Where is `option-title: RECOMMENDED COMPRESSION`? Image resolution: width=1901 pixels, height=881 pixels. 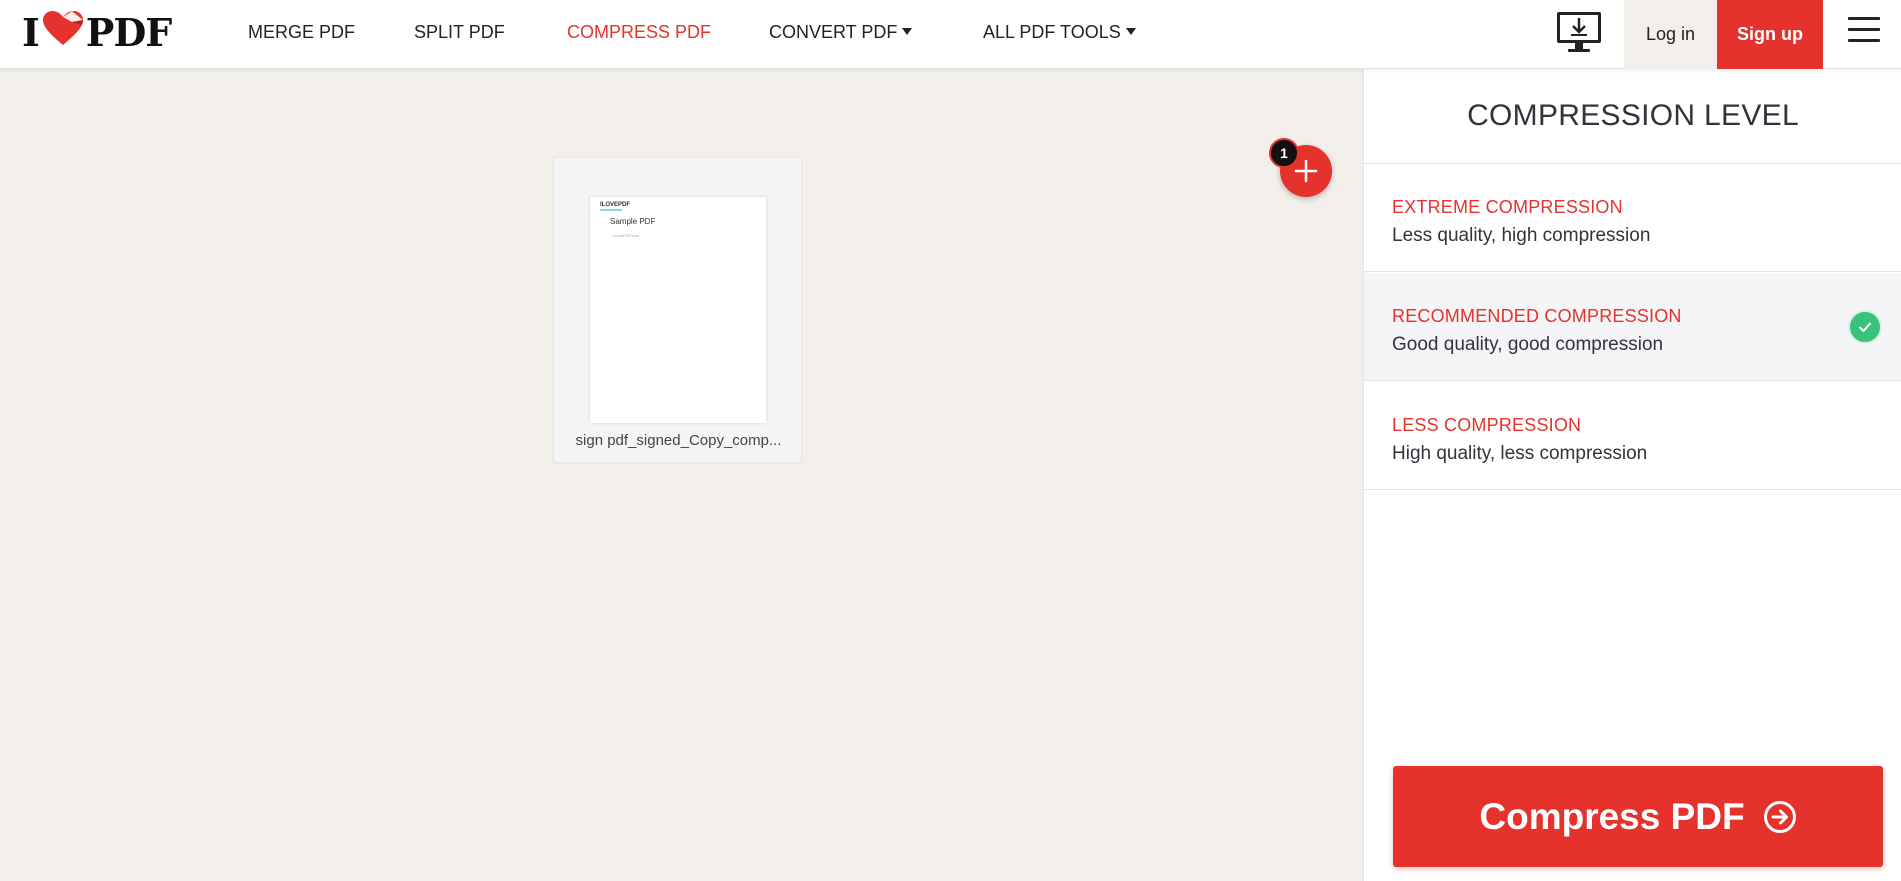
option-title: RECOMMENDED COMPRESSION is located at coordinates (1537, 316).